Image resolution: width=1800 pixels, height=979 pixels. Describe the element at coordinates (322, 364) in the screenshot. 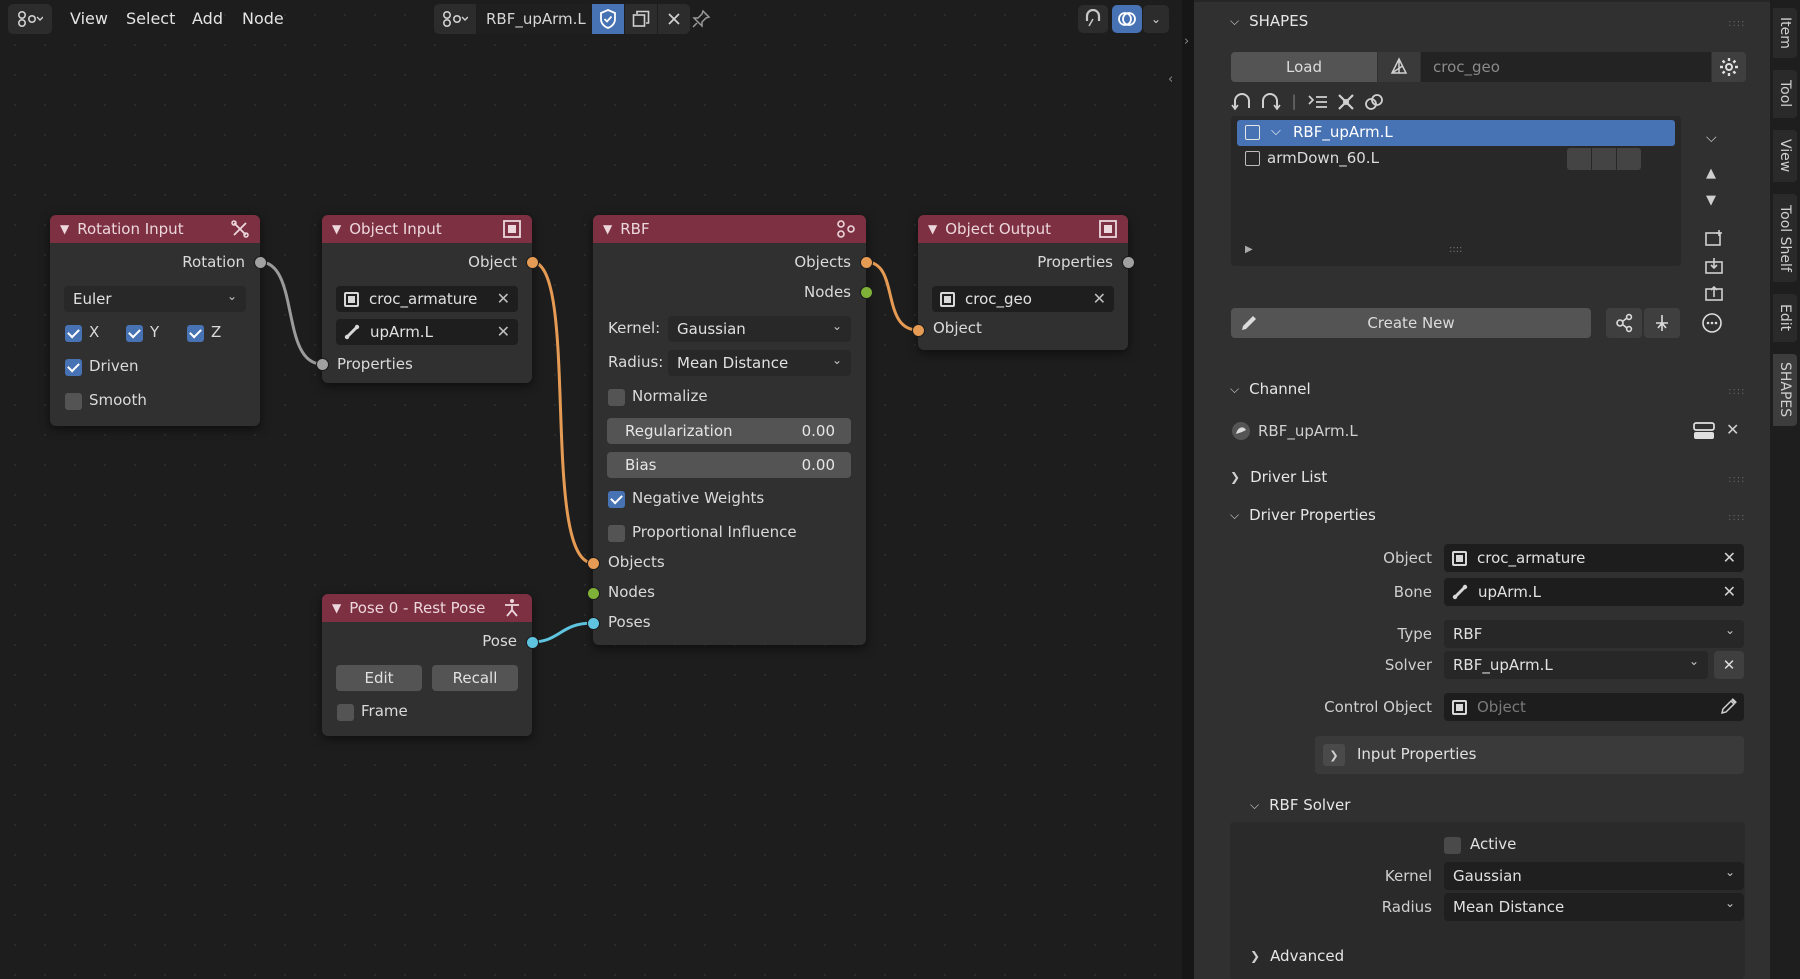

I see `socket-properties-in` at that location.